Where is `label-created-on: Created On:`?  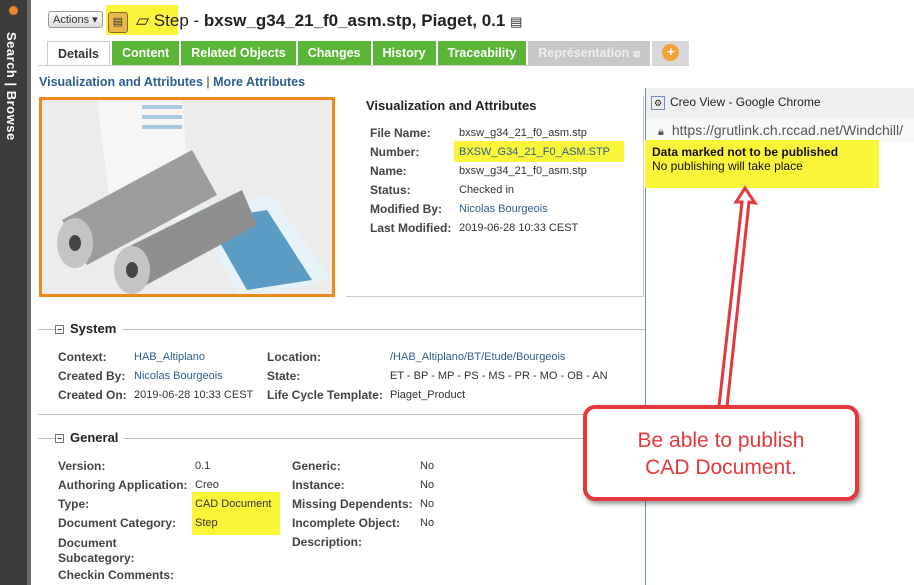
label-created-on: Created On: is located at coordinates (92, 395).